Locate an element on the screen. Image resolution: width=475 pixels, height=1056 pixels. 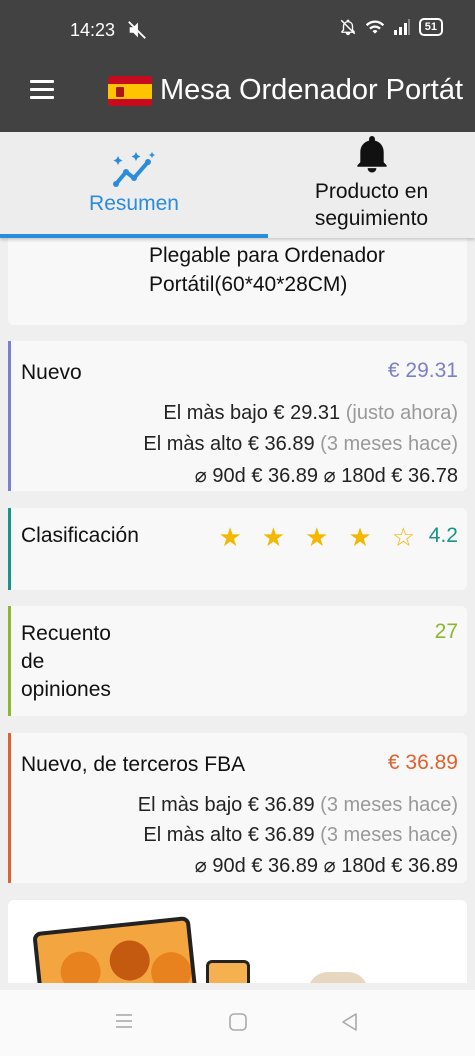
menu-icon is located at coordinates (42, 91).